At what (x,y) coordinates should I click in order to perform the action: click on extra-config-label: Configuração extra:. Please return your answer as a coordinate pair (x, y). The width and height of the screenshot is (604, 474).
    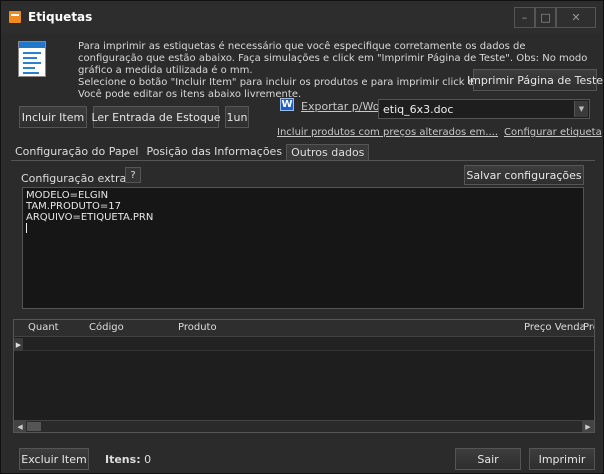
    Looking at the image, I should click on (75, 178).